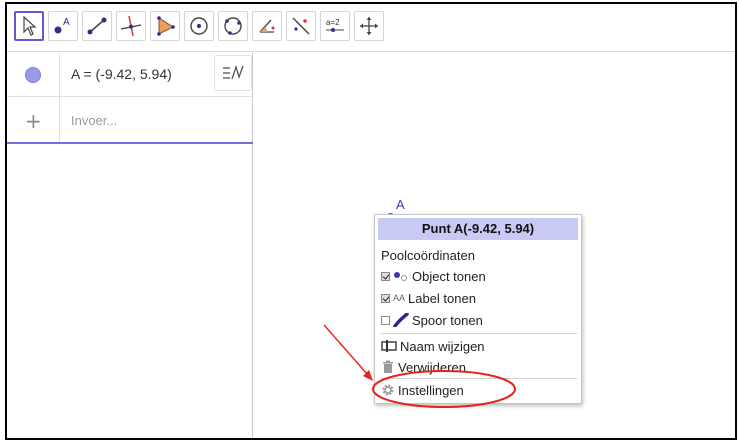  I want to click on tool-segment, so click(97, 26).